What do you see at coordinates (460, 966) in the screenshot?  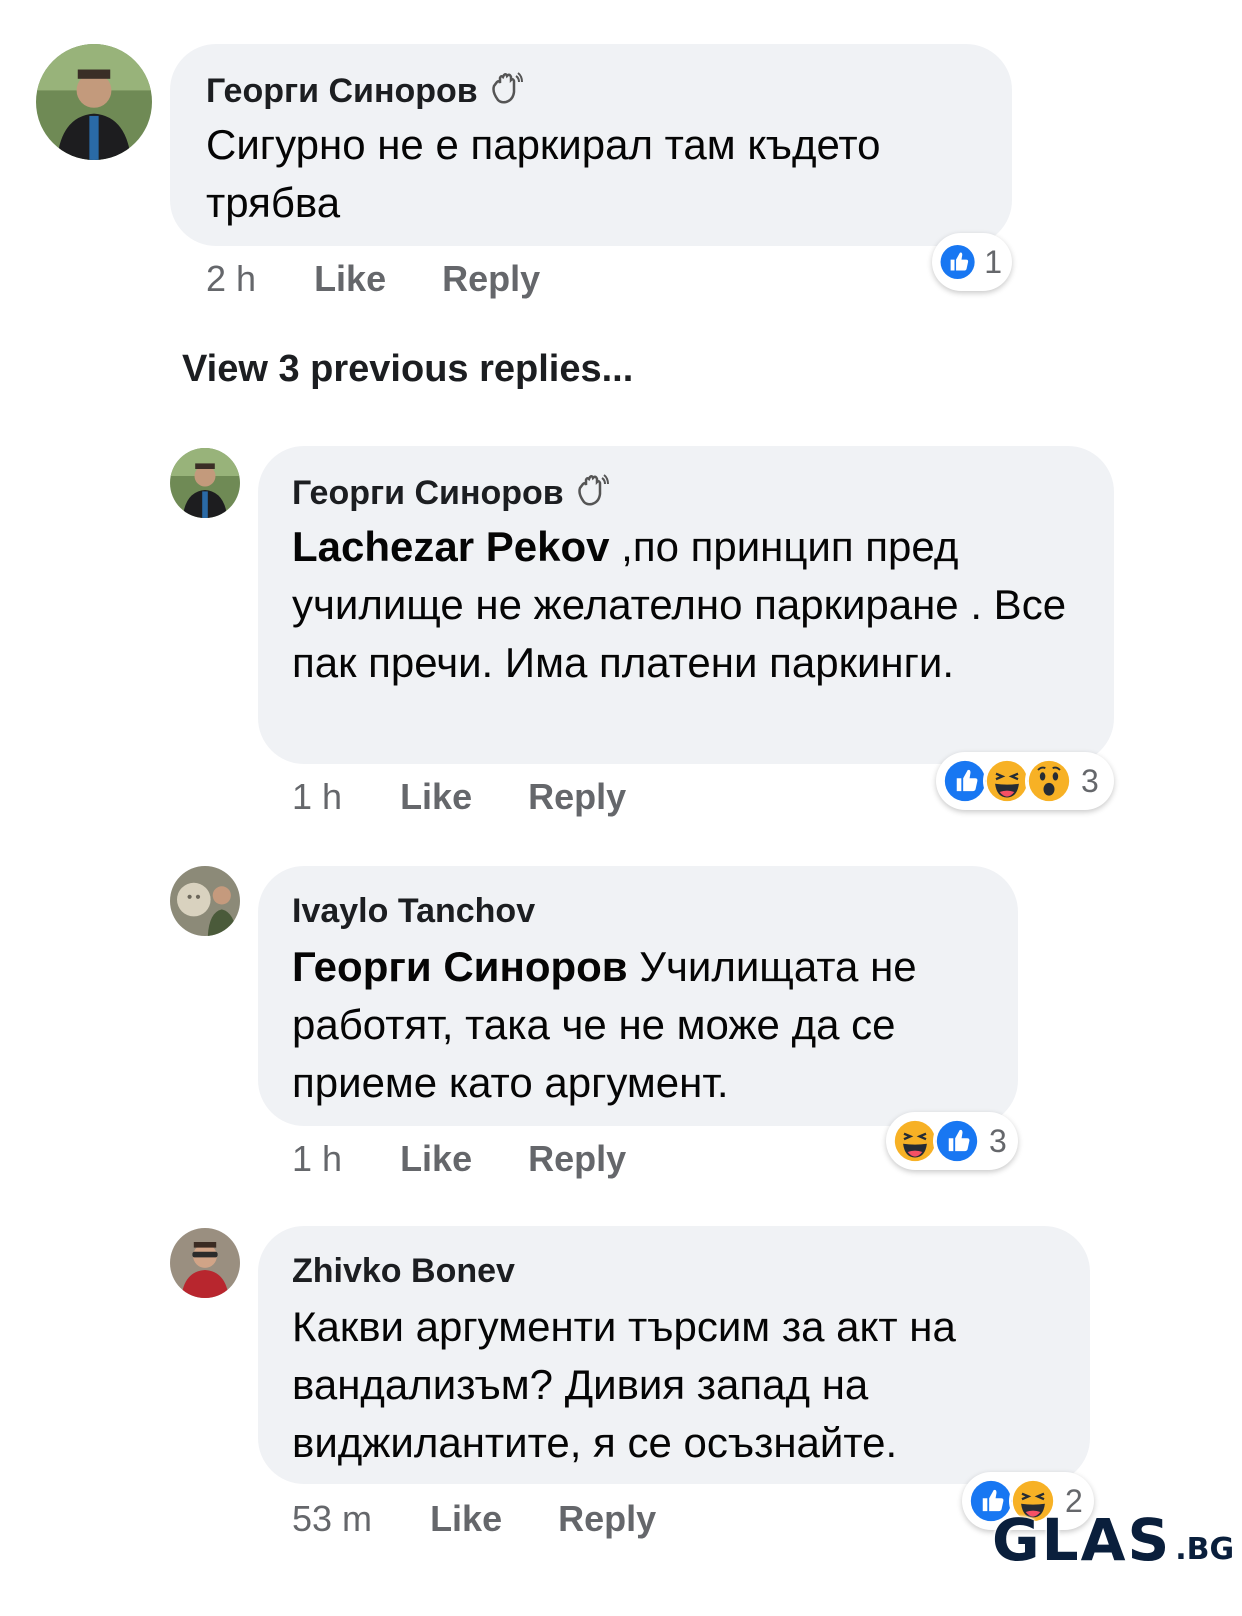 I see `mention-link: Георги Синоров` at bounding box center [460, 966].